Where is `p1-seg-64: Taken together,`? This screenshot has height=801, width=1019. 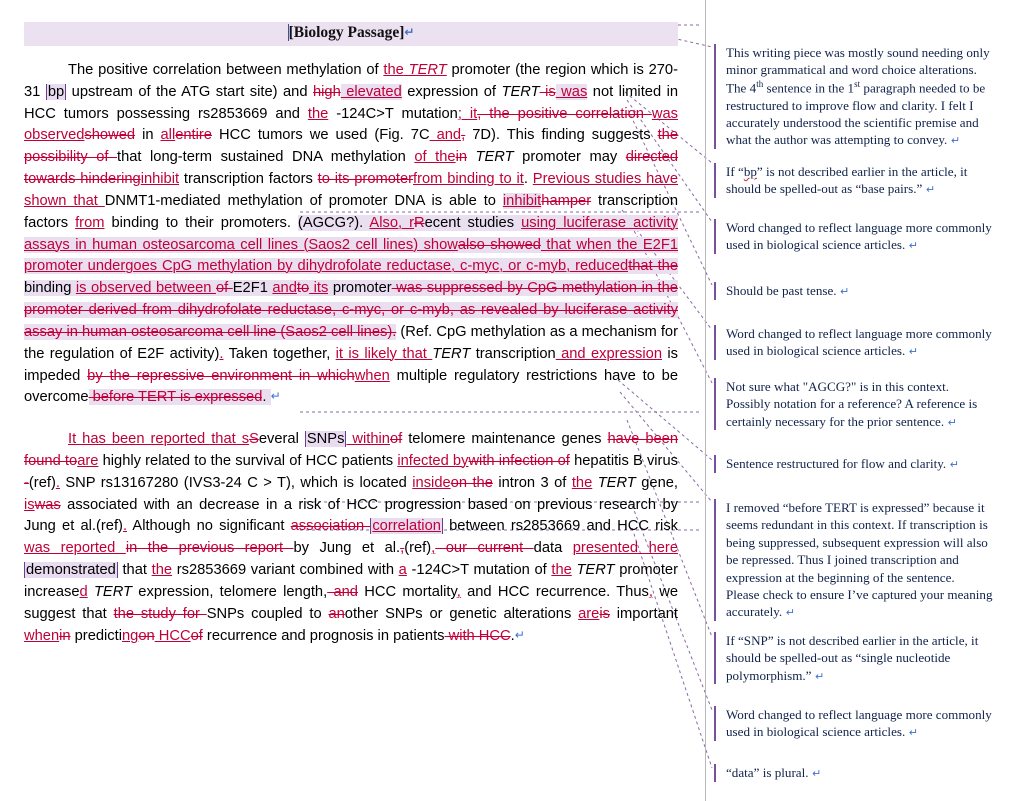
p1-seg-64: Taken together, is located at coordinates (279, 353).